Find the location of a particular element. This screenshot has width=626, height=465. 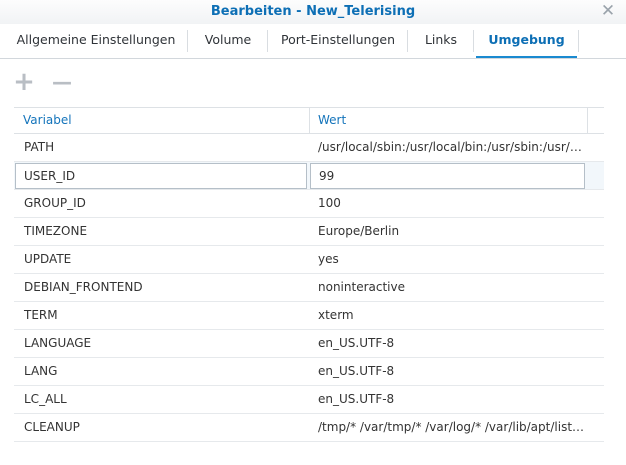

dialog-titlebar: Bearbeiten - New_Telerising ✕ is located at coordinates (313, 12).